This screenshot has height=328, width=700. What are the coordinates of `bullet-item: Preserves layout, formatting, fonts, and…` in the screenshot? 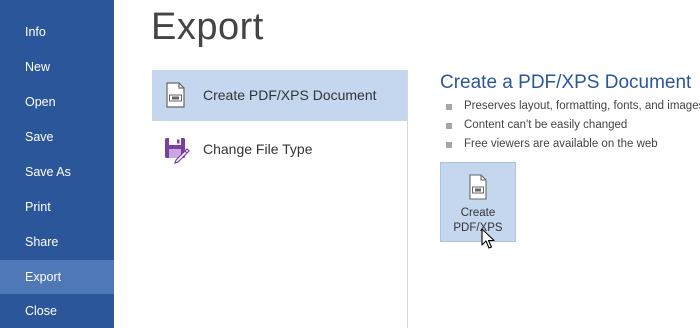 It's located at (573, 108).